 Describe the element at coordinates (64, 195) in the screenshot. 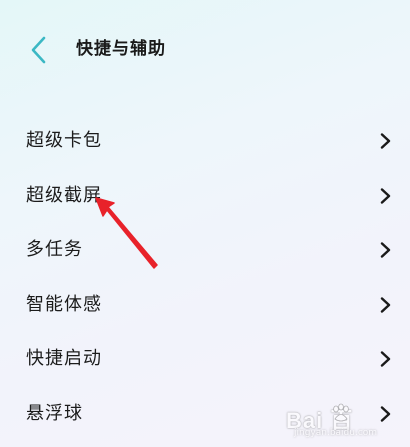

I see `list-item-label: 超级截屏` at that location.